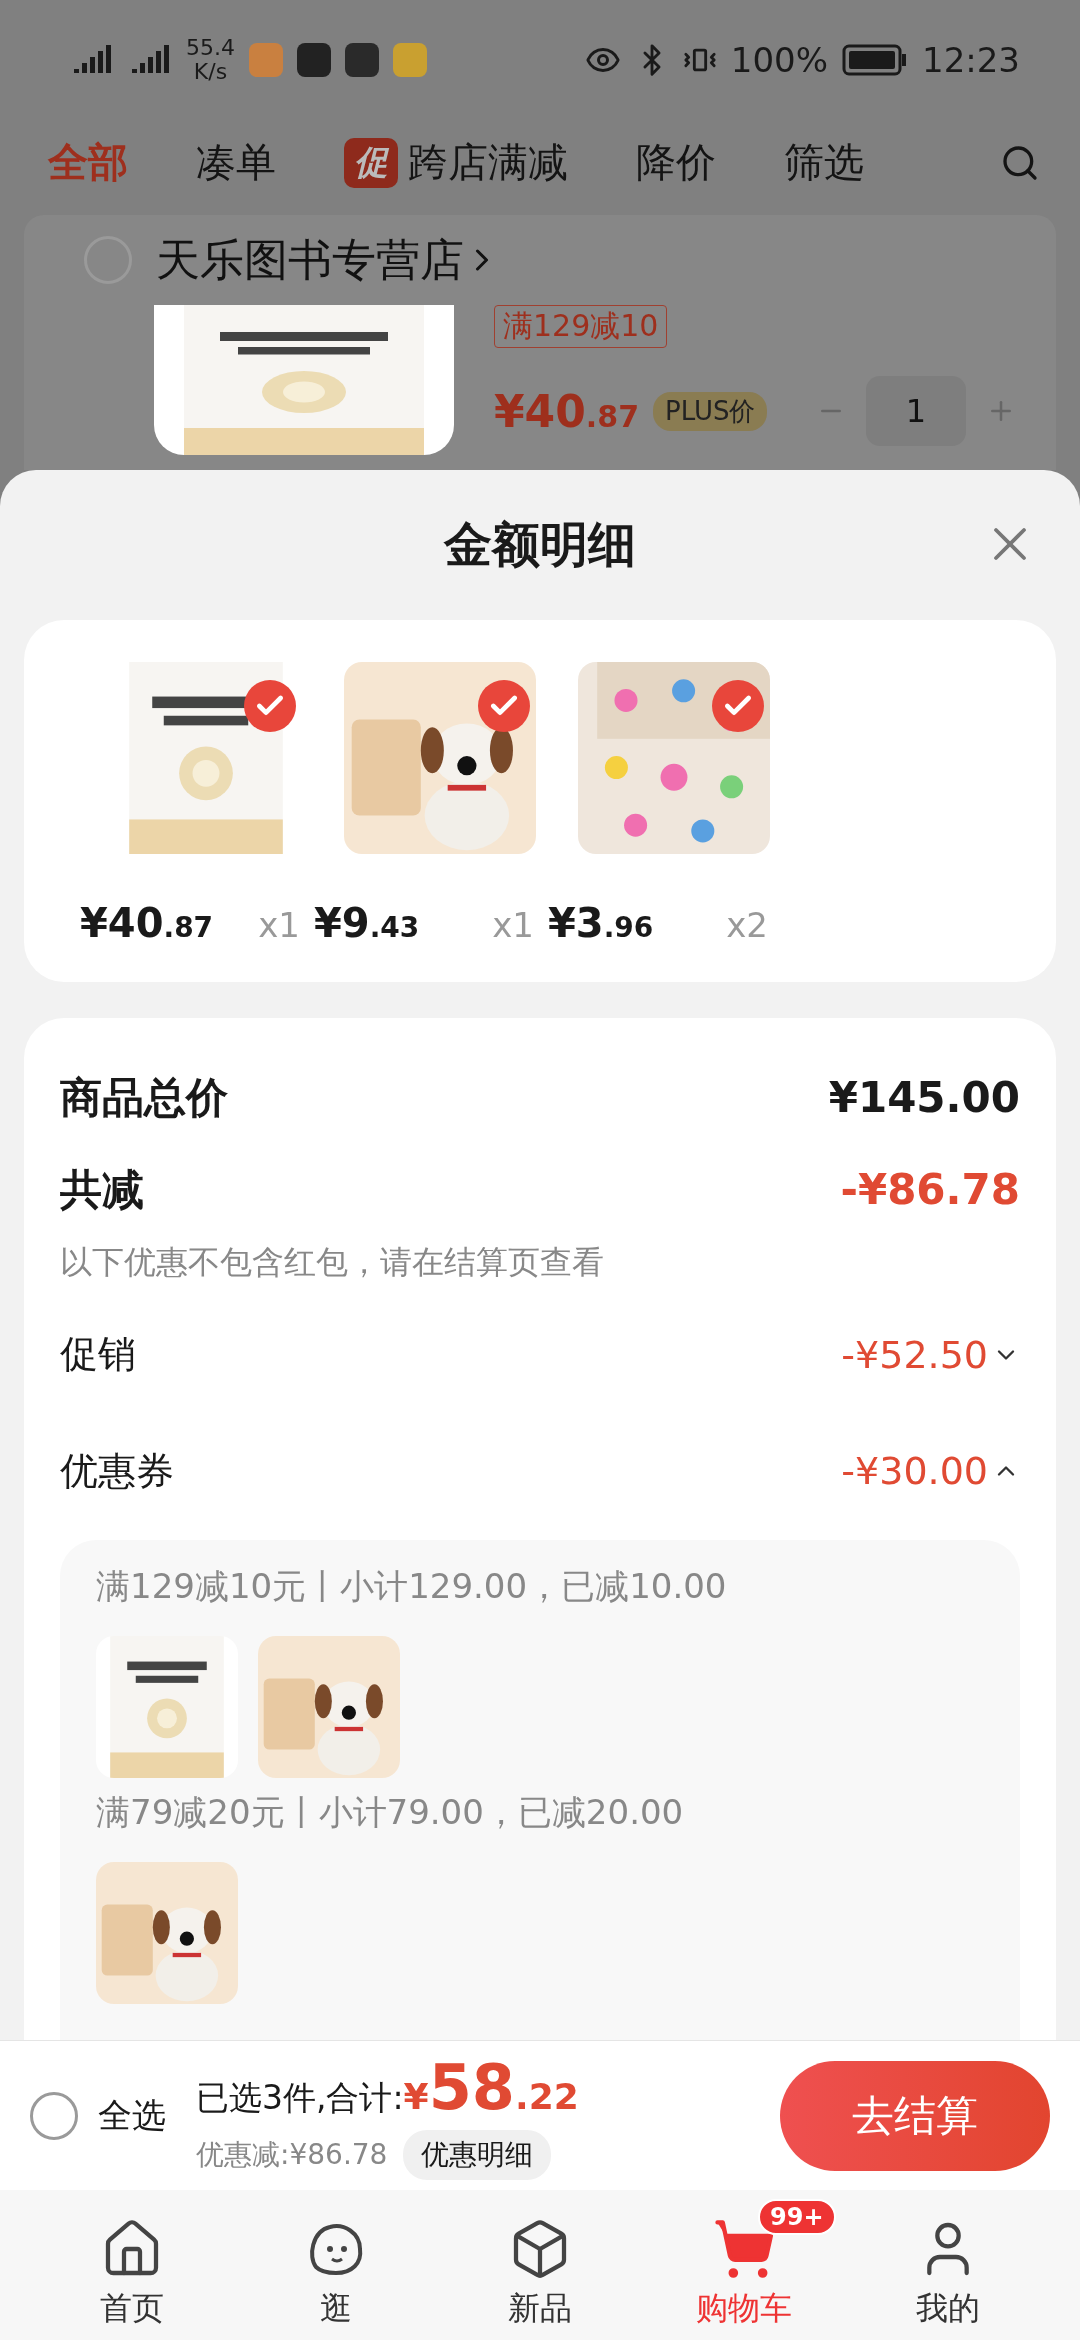 The height and width of the screenshot is (2340, 1080). Describe the element at coordinates (371, 162) in the screenshot. I see `promo-badge: 促` at that location.